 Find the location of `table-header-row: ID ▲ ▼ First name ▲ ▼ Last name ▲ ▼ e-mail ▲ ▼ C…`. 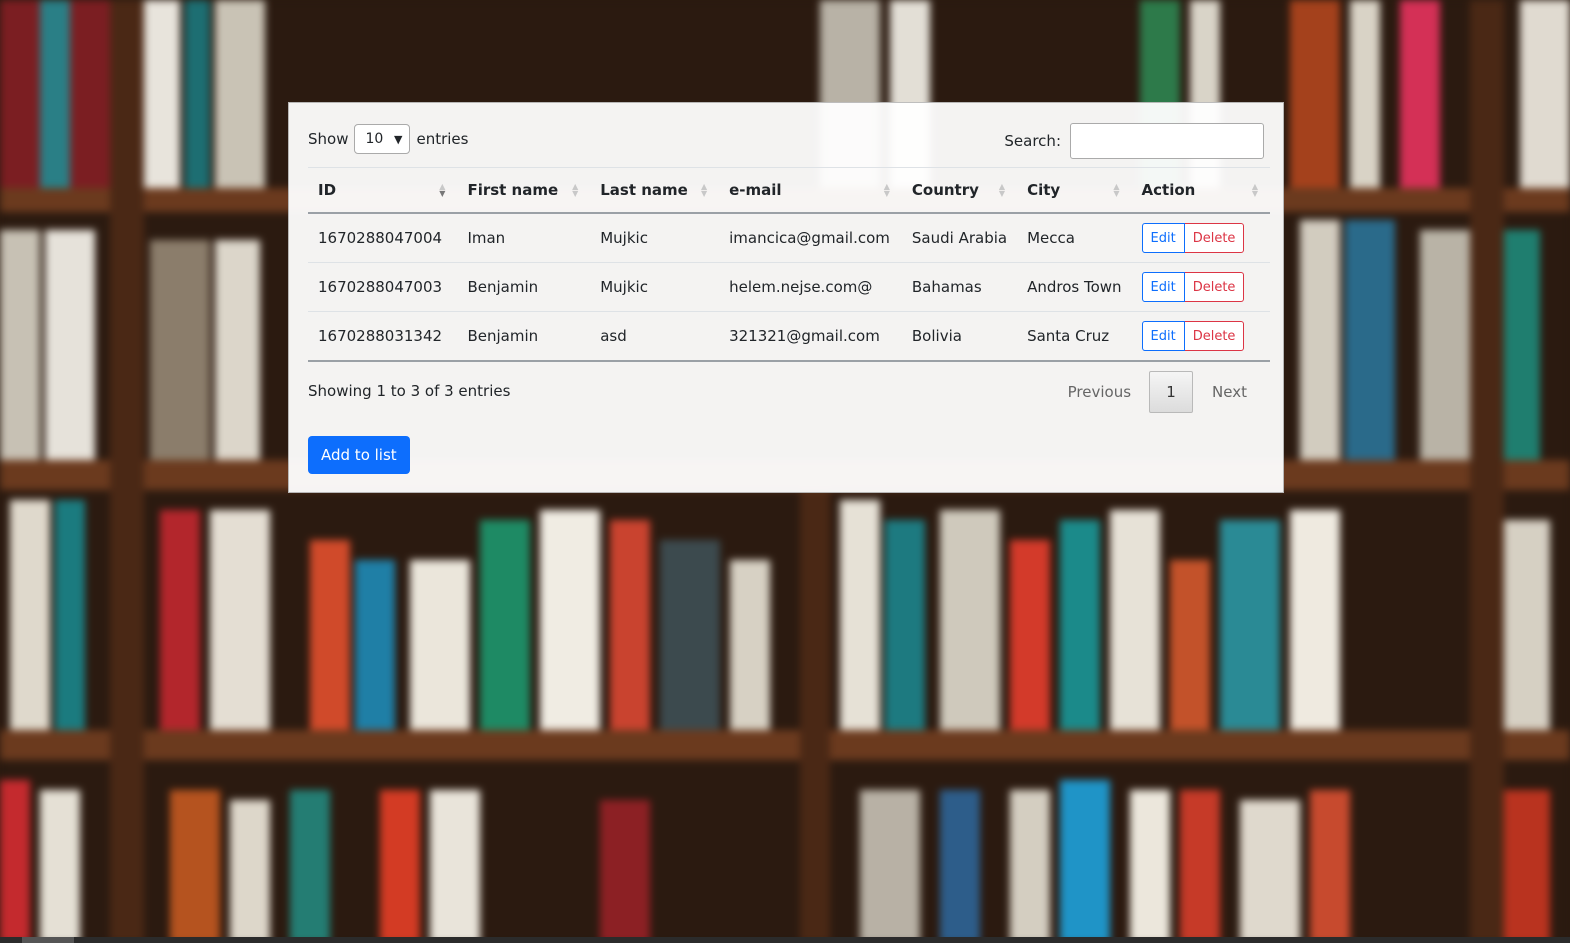

table-header-row: ID ▲ ▼ First name ▲ ▼ Last name ▲ ▼ e-mail ▲ ▼ C… is located at coordinates (789, 190).